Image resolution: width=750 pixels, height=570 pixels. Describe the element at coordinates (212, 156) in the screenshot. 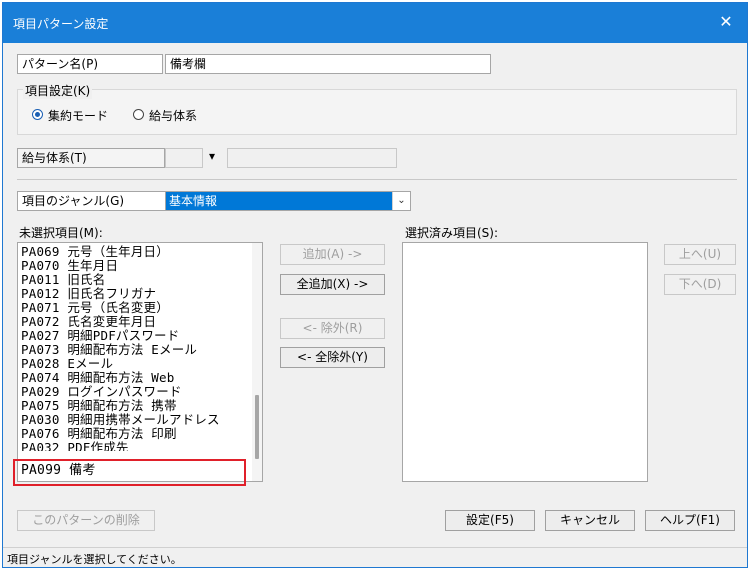

I see `salary-system-dropdown-icon: ▾` at that location.